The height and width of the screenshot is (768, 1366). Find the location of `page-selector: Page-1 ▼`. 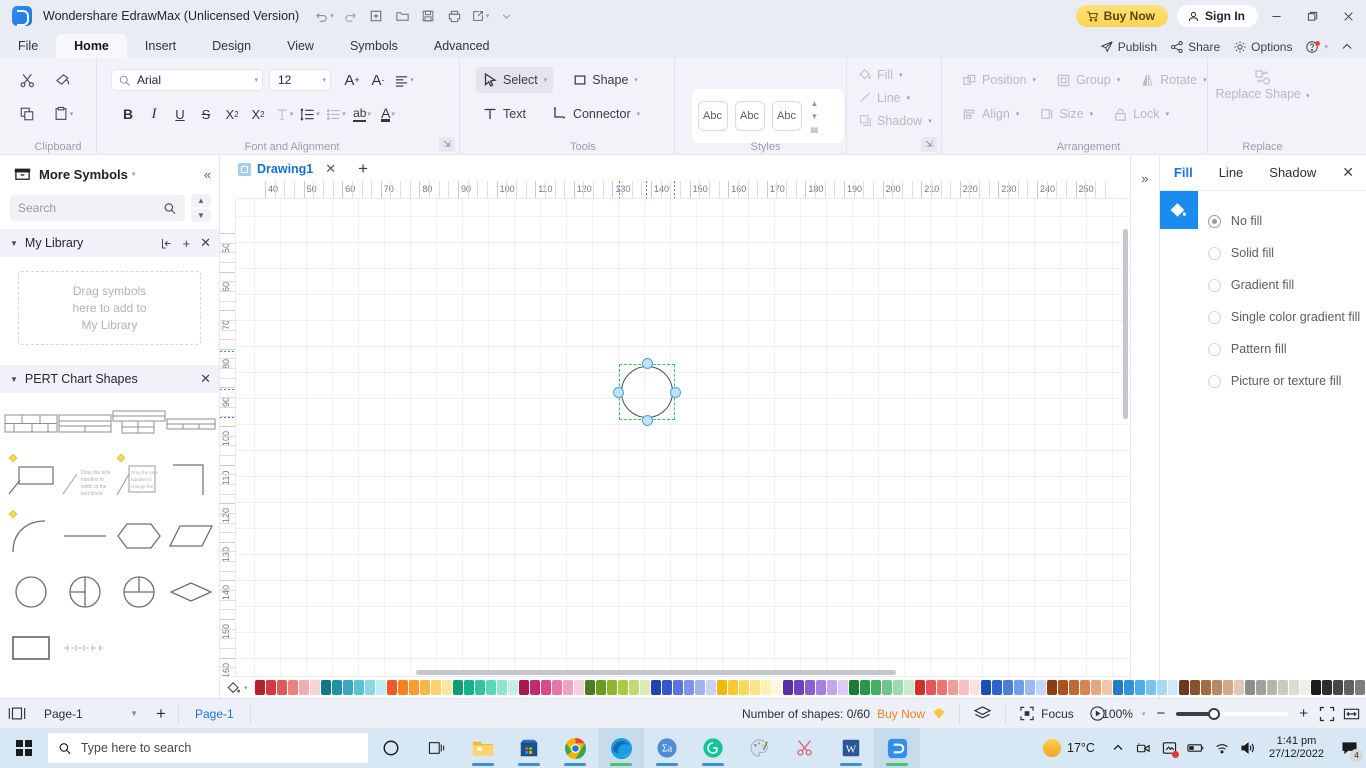

page-selector: Page-1 ▼ is located at coordinates (89, 714).